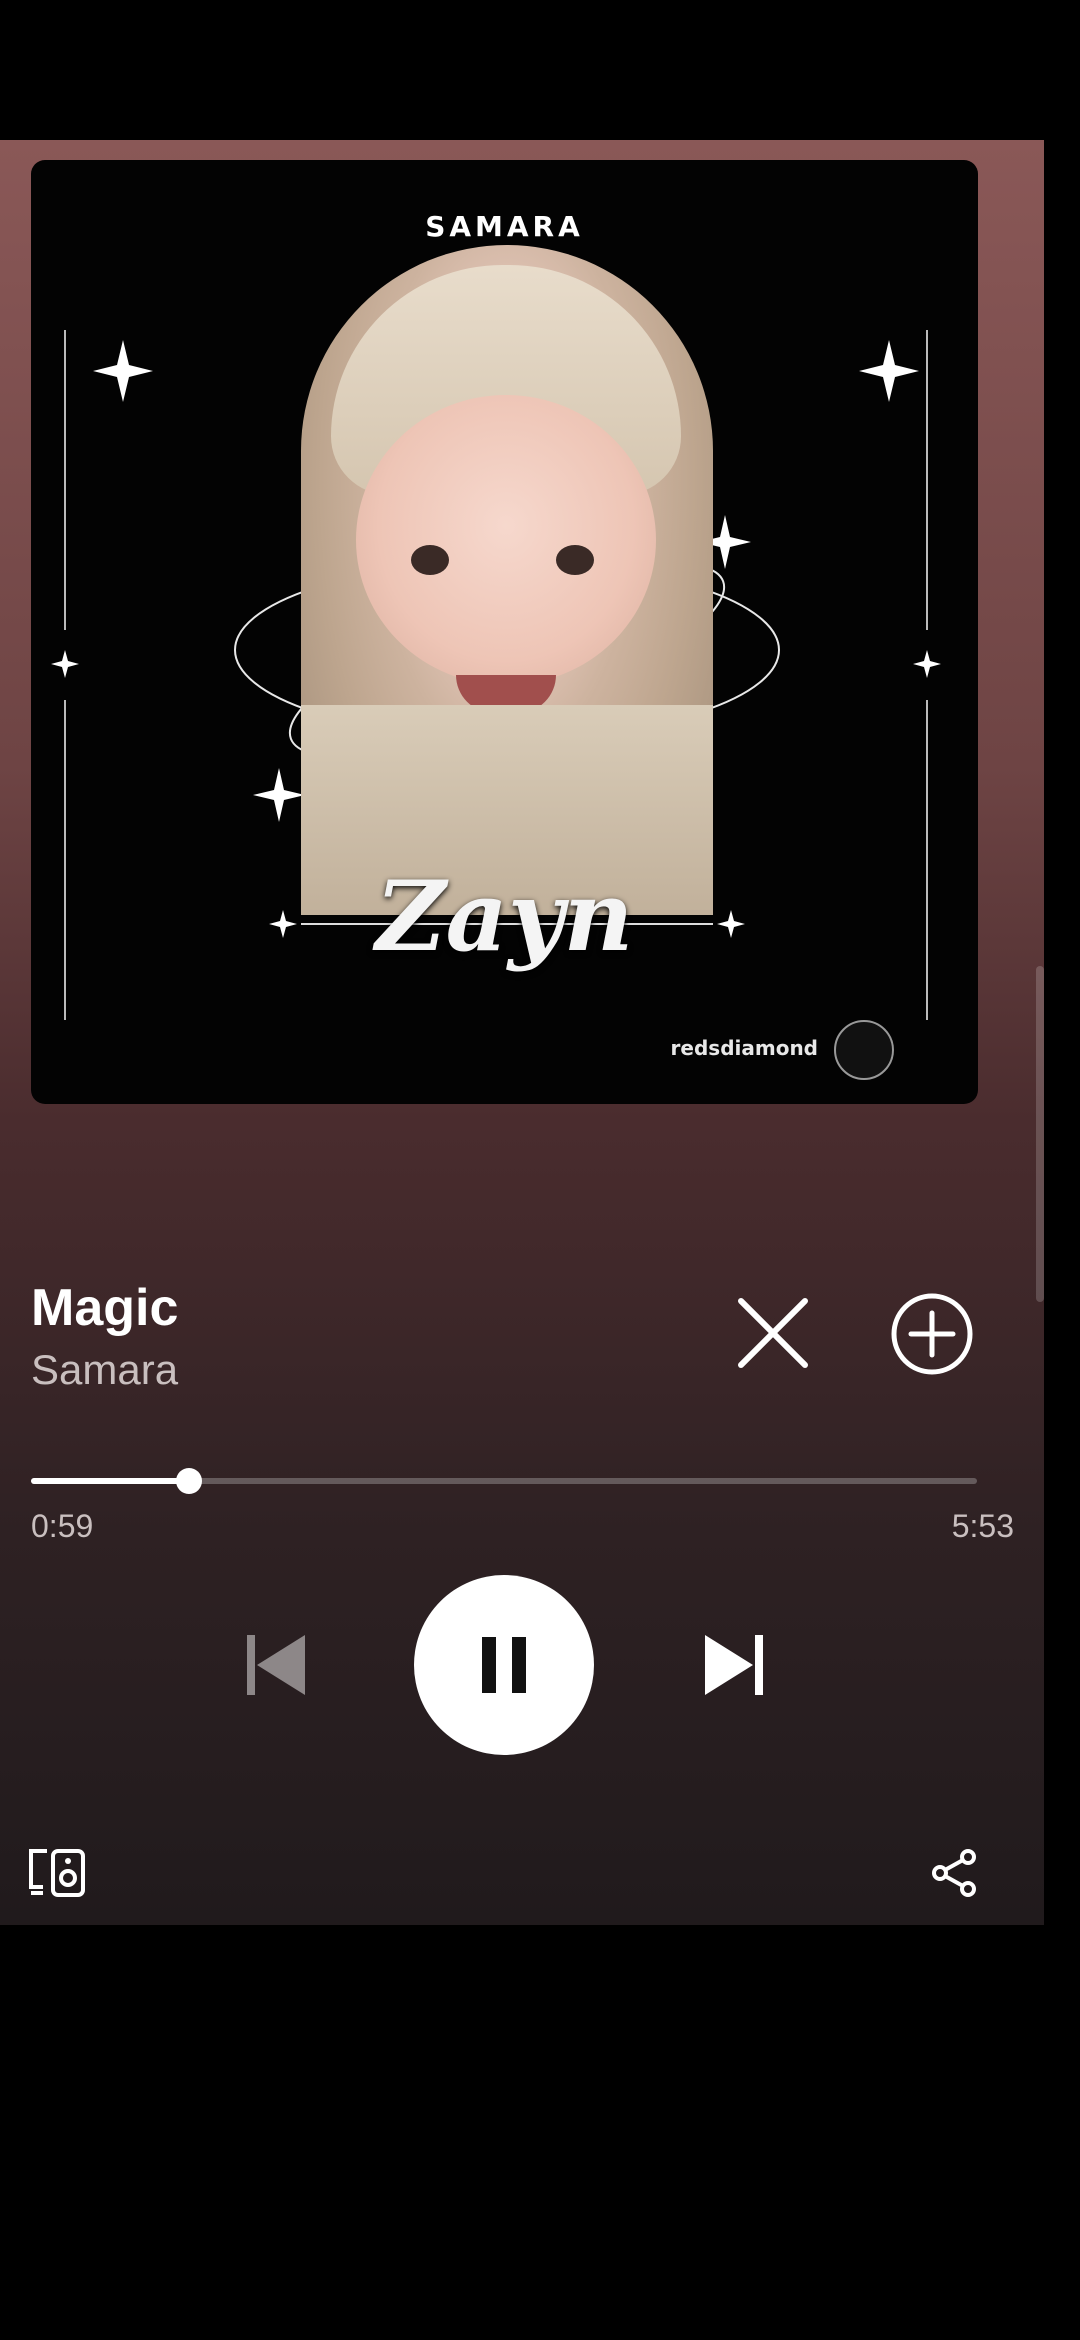 The width and height of the screenshot is (1080, 2340). I want to click on add-to-library-button, so click(932, 1334).